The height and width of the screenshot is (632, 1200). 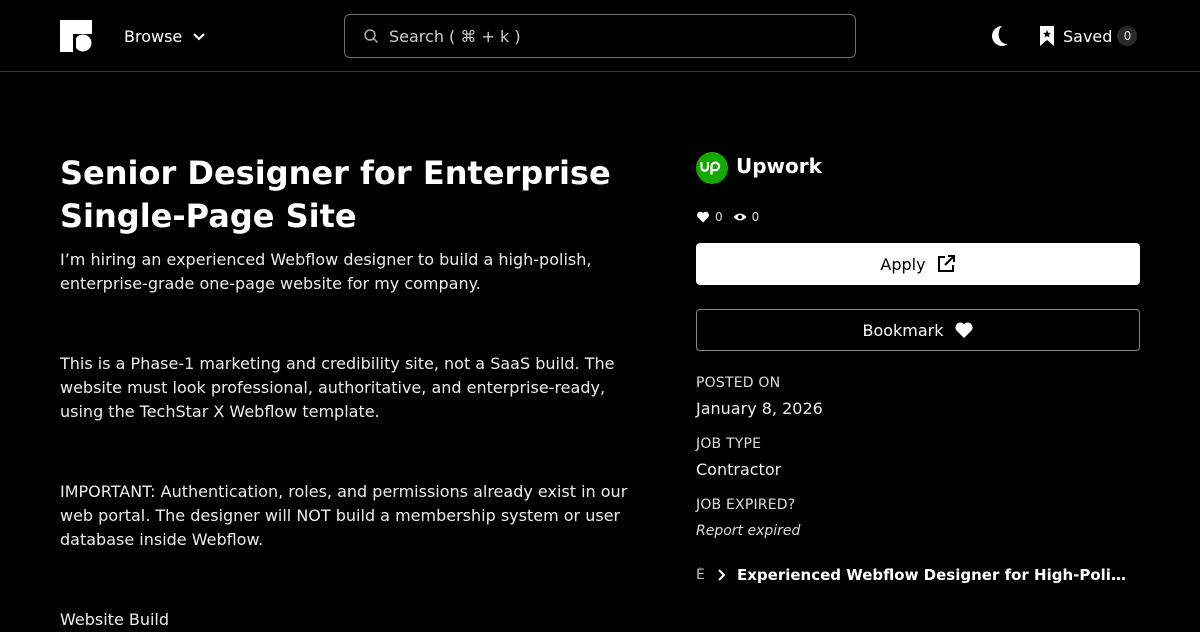 I want to click on report-expired-link: Report expired, so click(x=918, y=531).